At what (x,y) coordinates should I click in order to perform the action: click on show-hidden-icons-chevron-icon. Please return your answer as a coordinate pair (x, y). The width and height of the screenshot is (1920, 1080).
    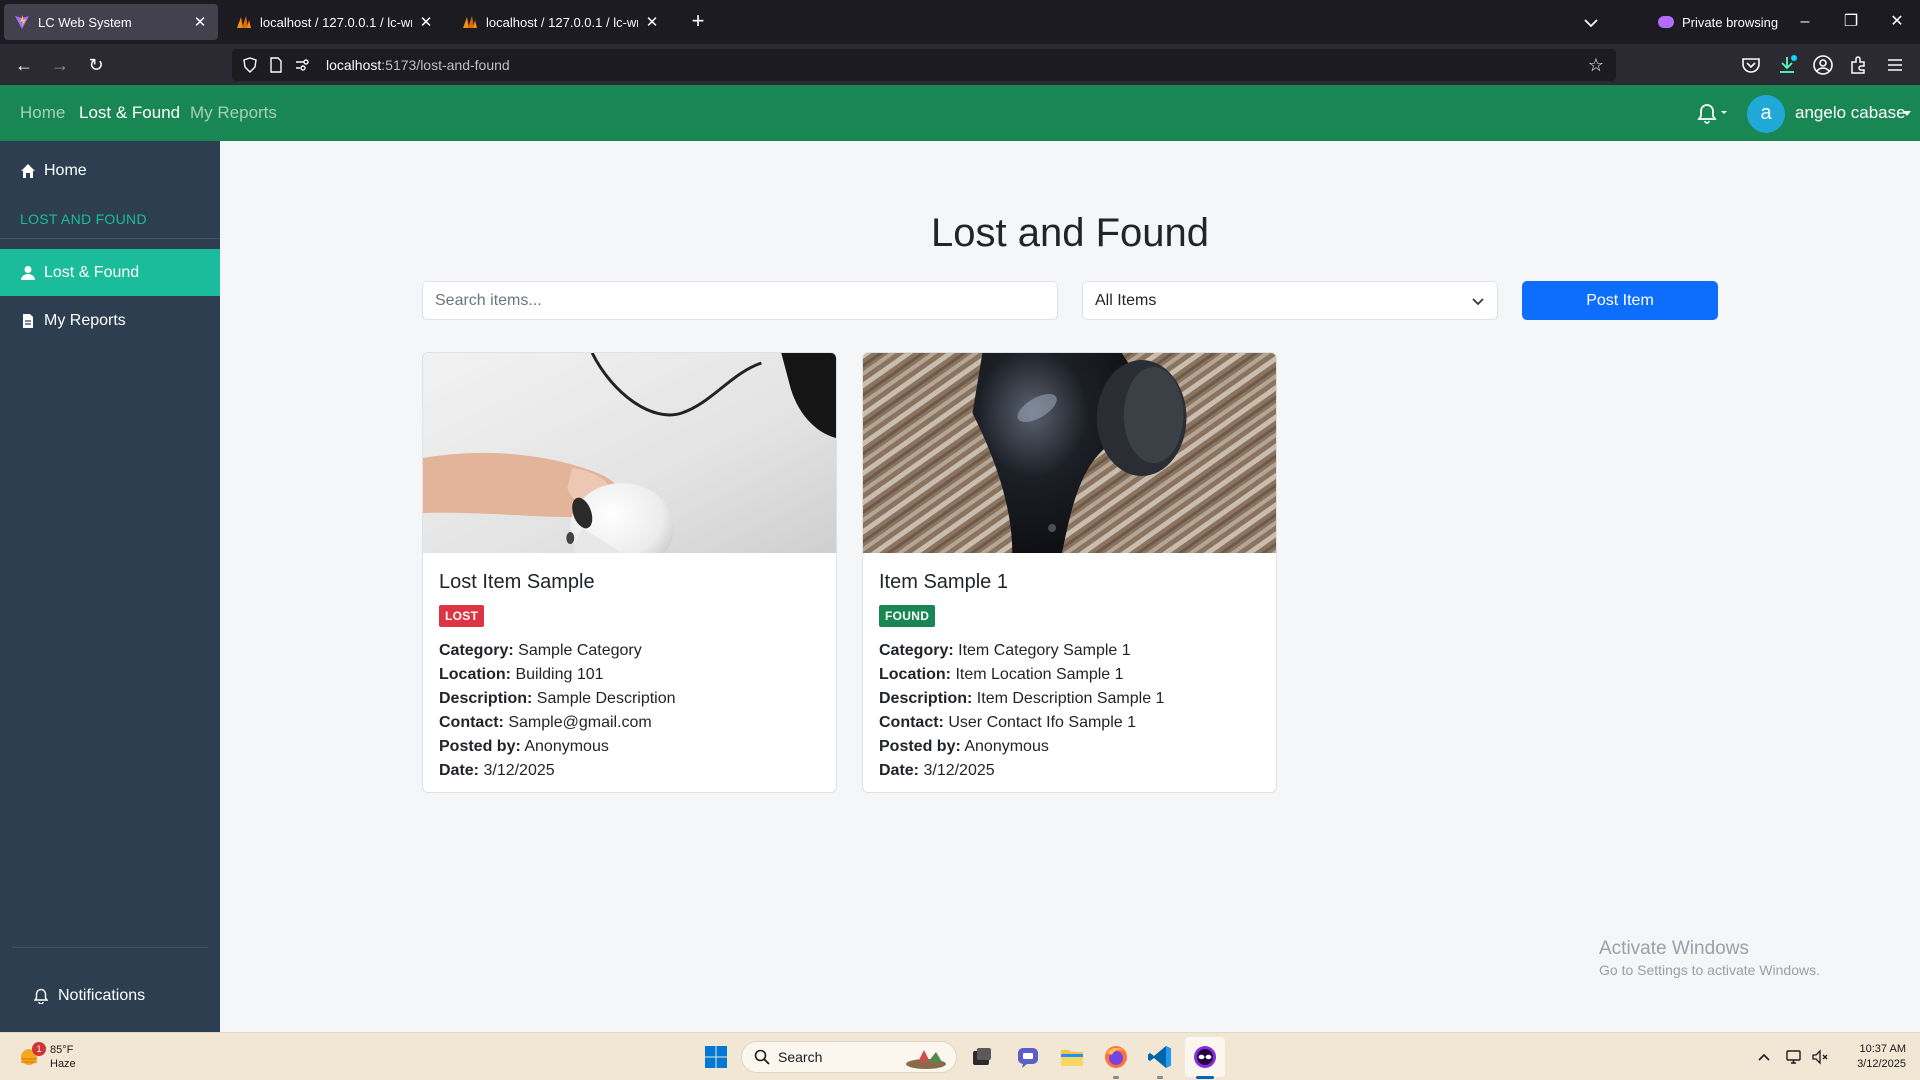
    Looking at the image, I should click on (1764, 1057).